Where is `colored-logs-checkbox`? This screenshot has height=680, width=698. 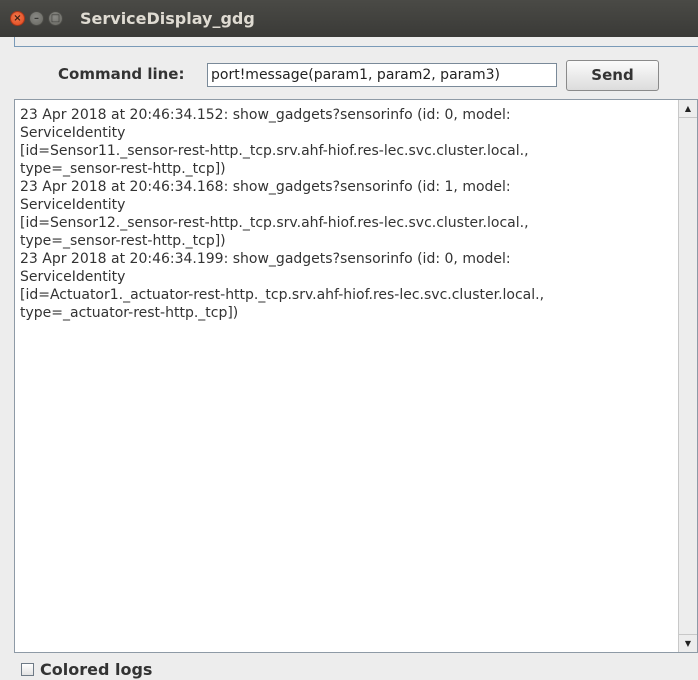 colored-logs-checkbox is located at coordinates (27, 669).